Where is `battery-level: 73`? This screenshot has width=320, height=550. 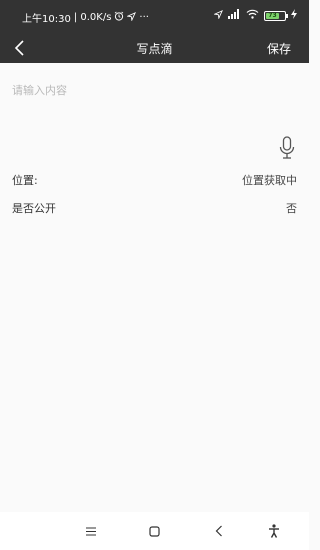
battery-level: 73 is located at coordinates (273, 15).